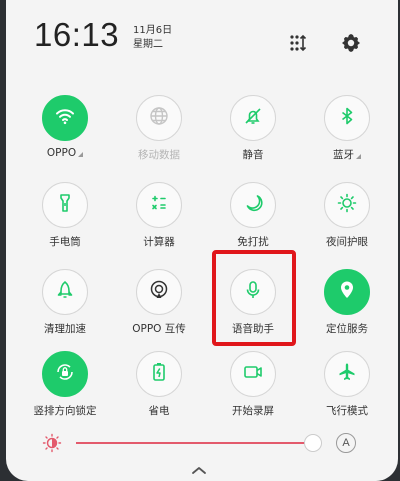 This screenshot has height=481, width=400. I want to click on tile-flashlight: 手电筒, so click(65, 220).